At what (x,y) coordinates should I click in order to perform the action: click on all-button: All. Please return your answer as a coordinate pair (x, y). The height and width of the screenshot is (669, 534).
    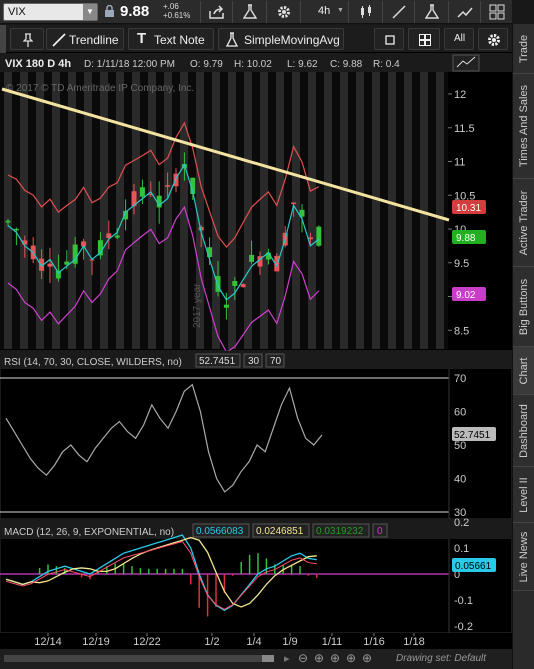
    Looking at the image, I should click on (459, 39).